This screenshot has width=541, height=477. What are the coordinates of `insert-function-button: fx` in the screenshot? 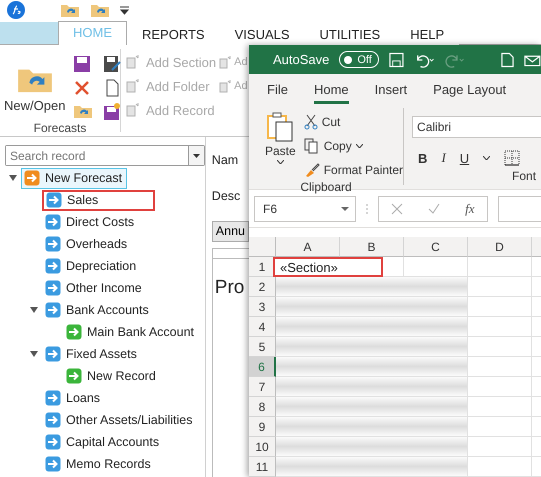 It's located at (470, 208).